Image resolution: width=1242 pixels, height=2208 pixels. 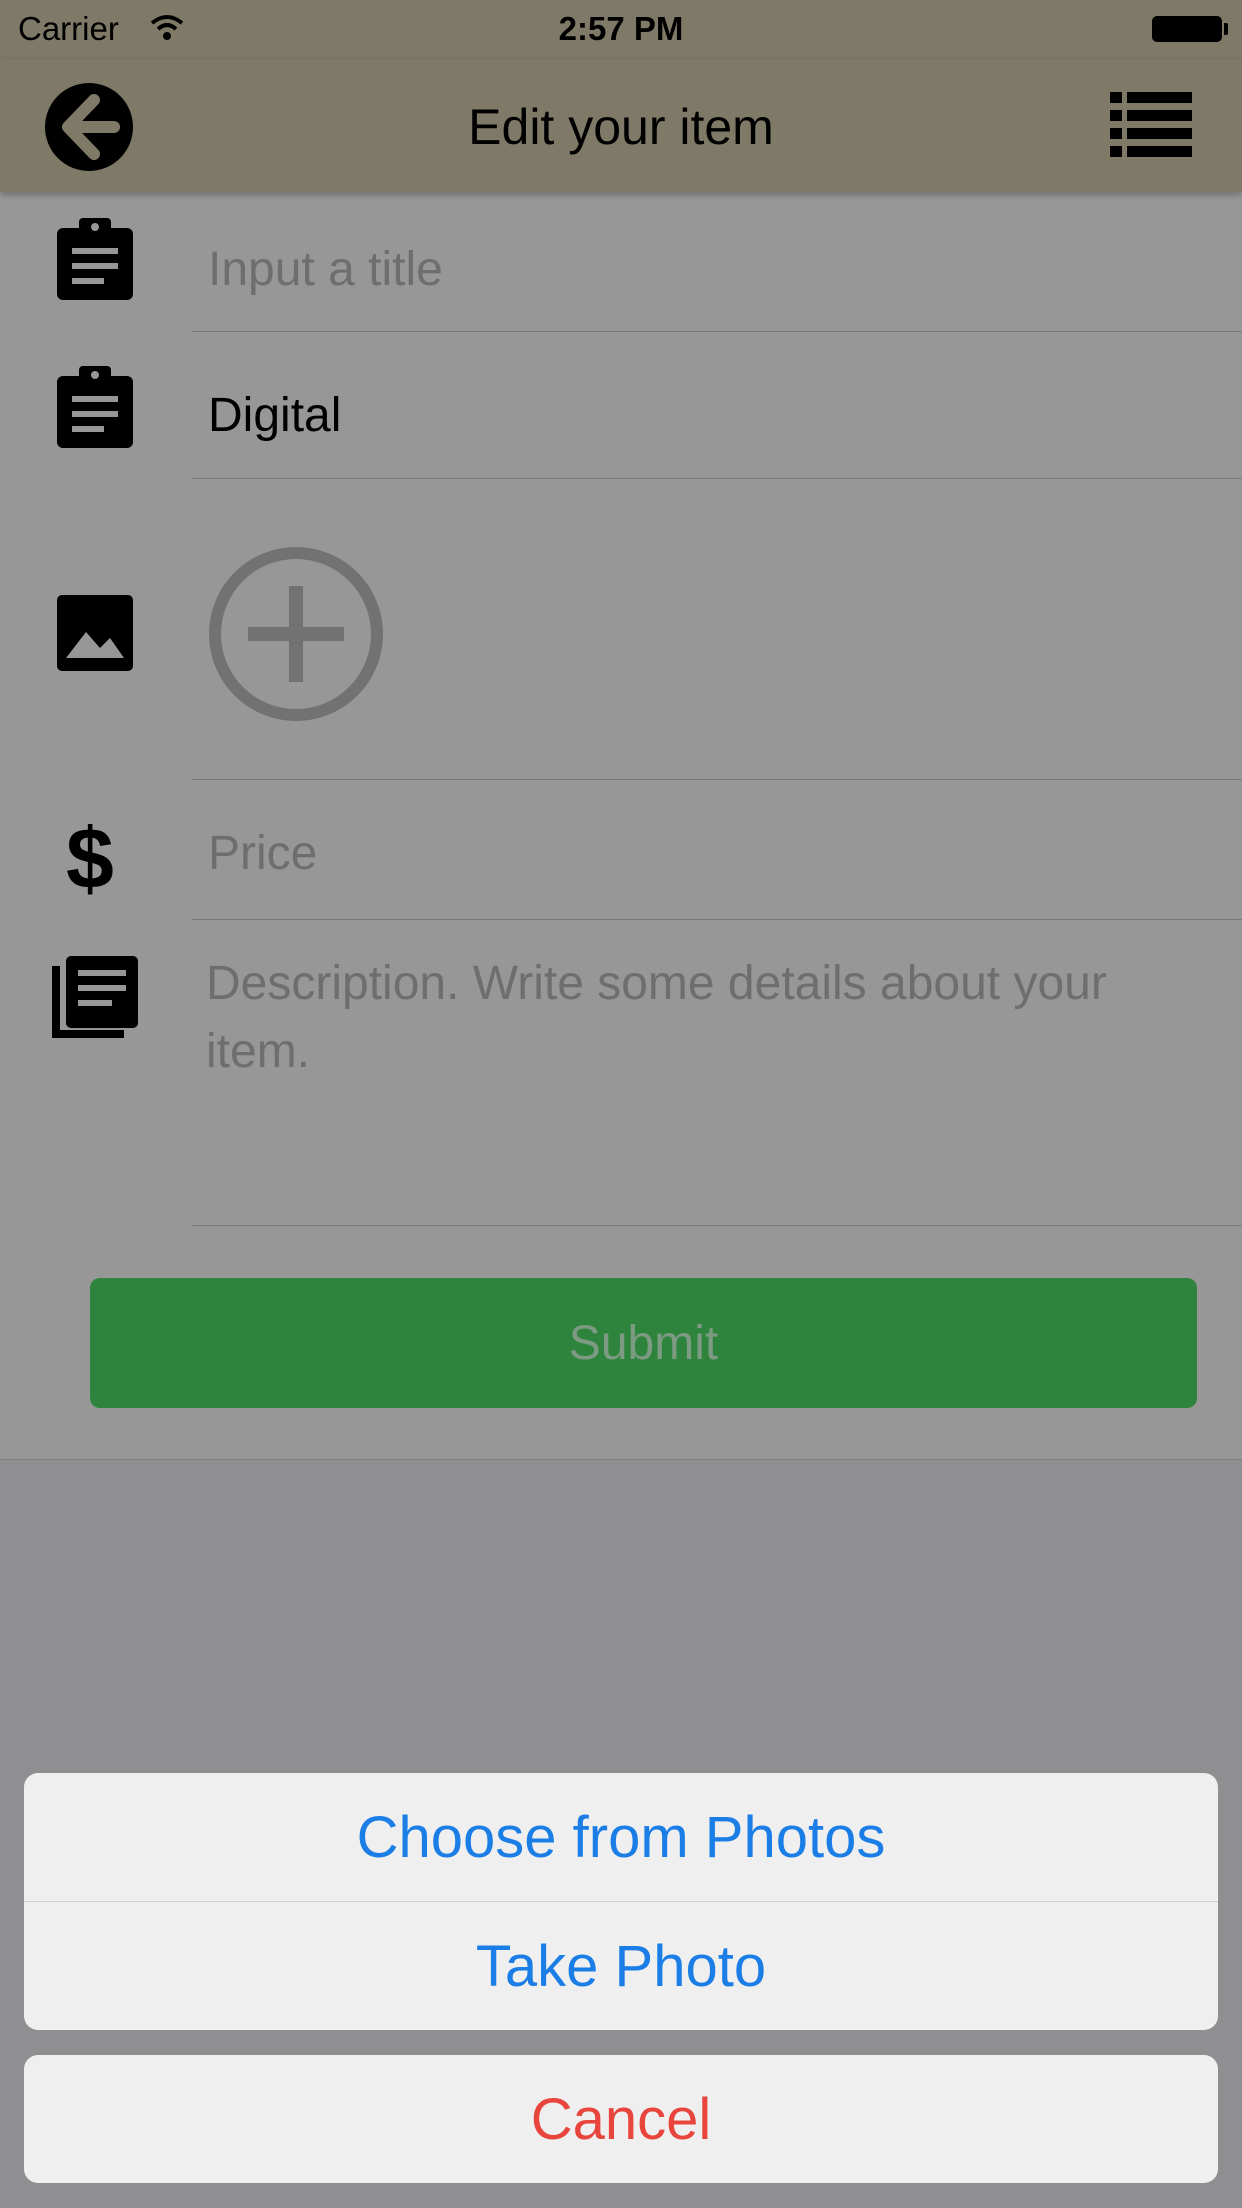 I want to click on action-sheet-options: Choose from Photos Take Photo, so click(x=621, y=1901).